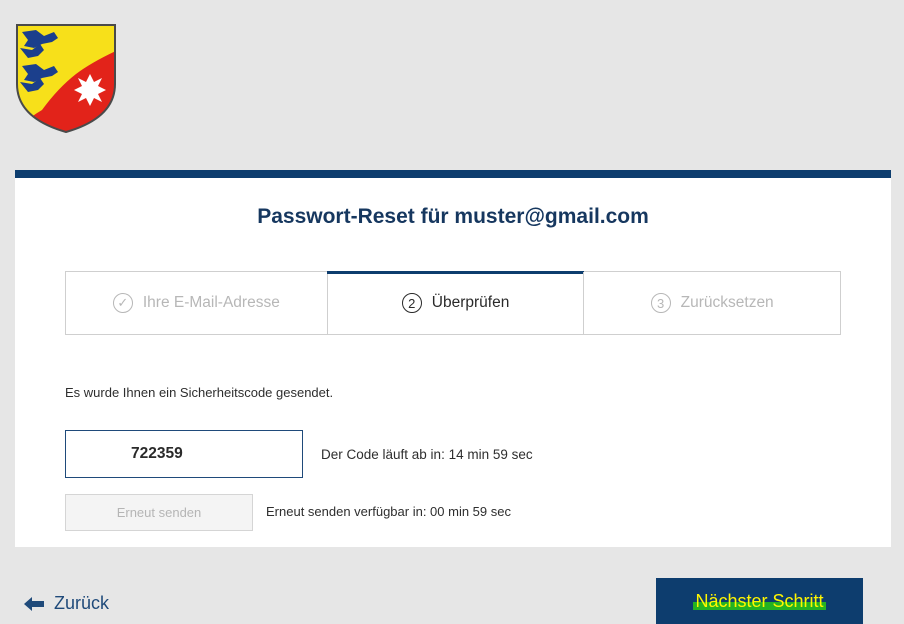 This screenshot has height=624, width=904. What do you see at coordinates (470, 302) in the screenshot?
I see `step-label: Überprüfen` at bounding box center [470, 302].